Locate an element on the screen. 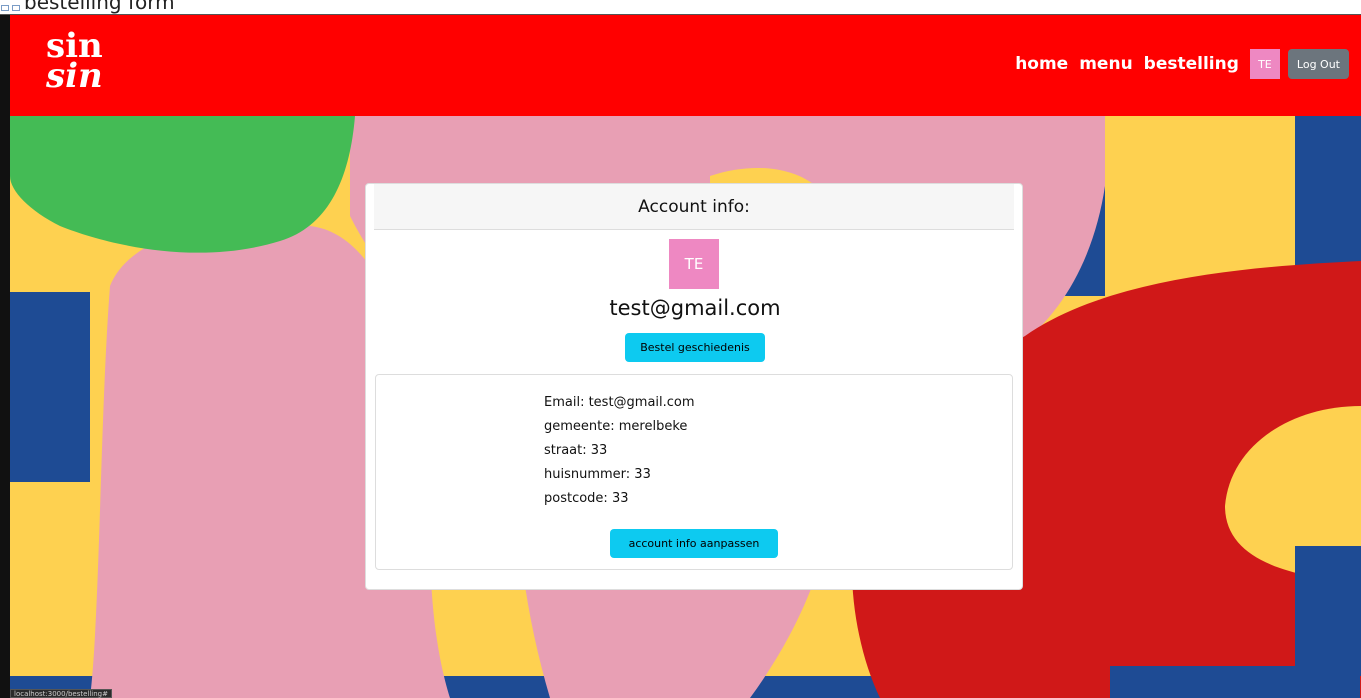 The width and height of the screenshot is (1361, 698). tab-favicon-icon is located at coordinates (12, 7).